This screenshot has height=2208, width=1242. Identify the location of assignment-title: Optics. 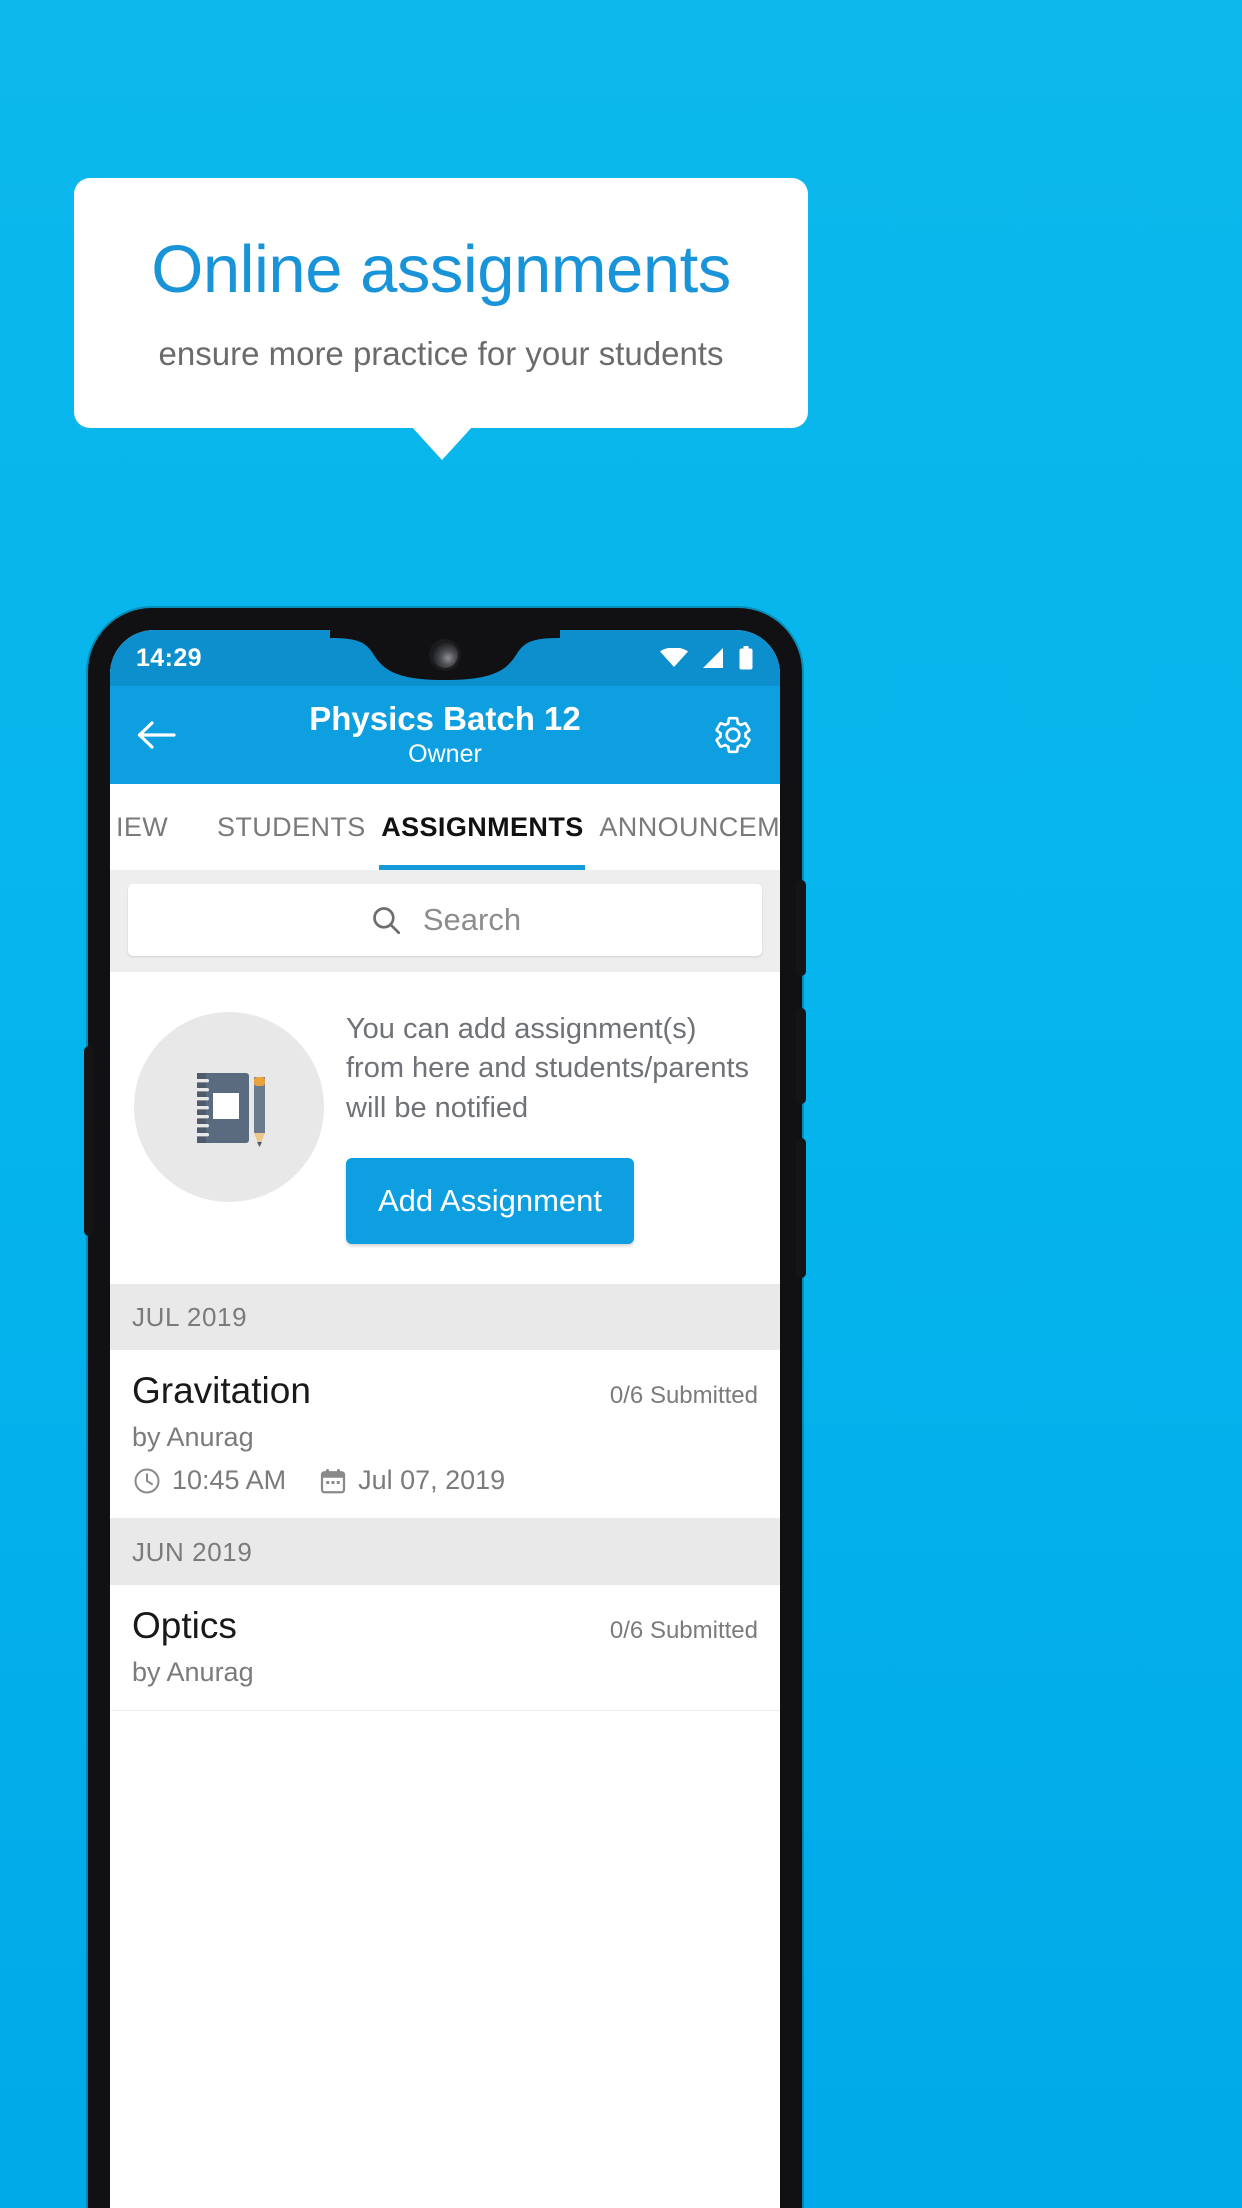
(184, 1626).